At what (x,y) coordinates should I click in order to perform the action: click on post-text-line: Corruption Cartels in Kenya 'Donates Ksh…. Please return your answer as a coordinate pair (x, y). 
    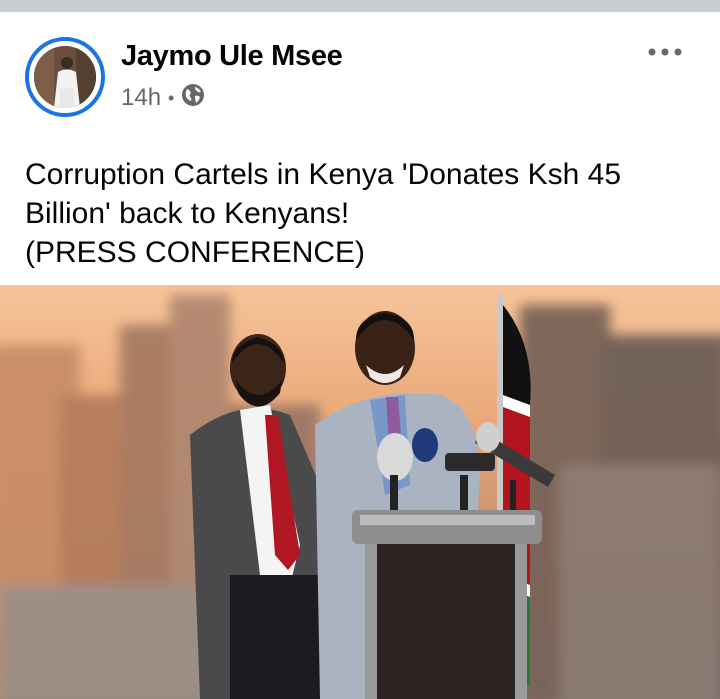
    Looking at the image, I should click on (323, 174).